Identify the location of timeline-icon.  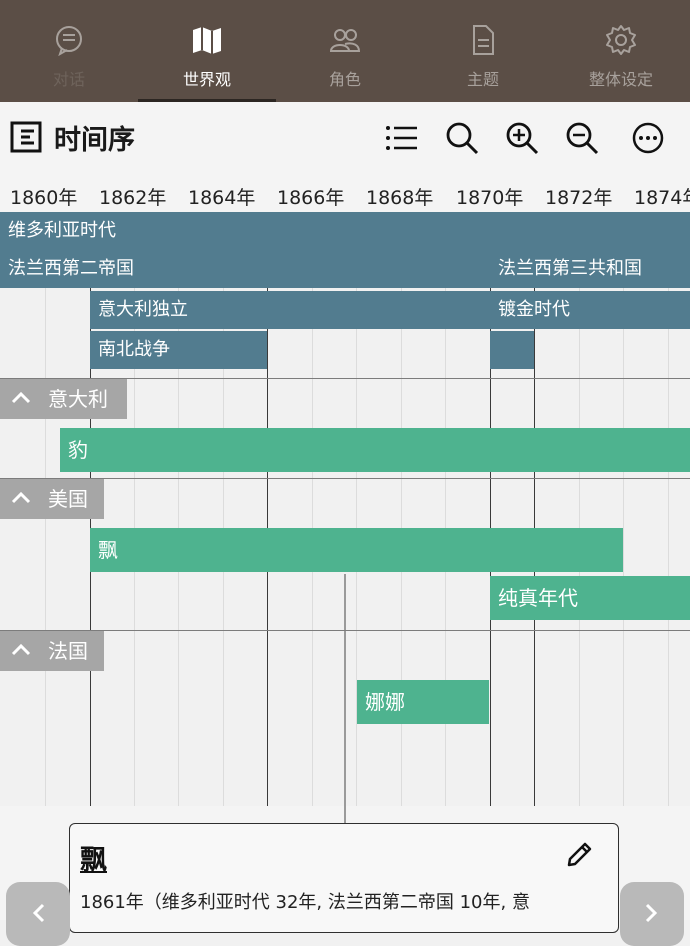
(26, 137).